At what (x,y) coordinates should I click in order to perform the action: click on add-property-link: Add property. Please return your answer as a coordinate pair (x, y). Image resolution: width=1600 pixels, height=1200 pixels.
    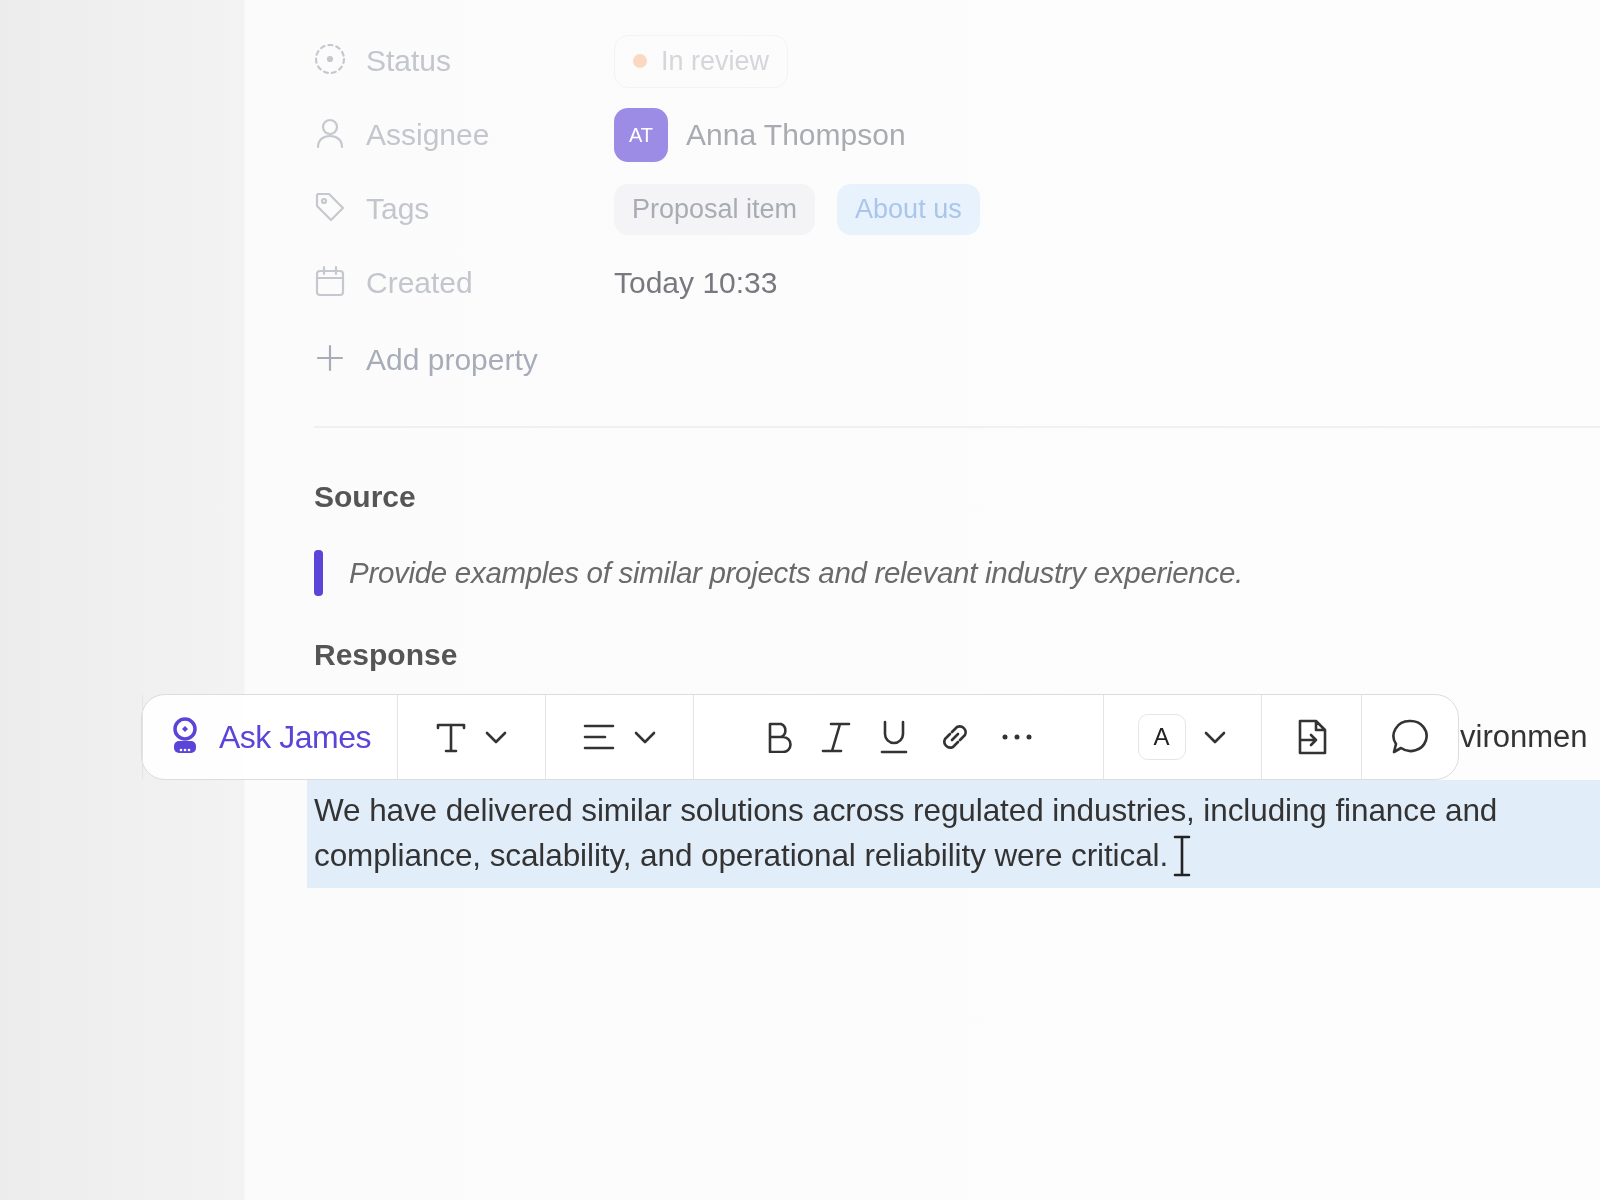
    Looking at the image, I should click on (452, 360).